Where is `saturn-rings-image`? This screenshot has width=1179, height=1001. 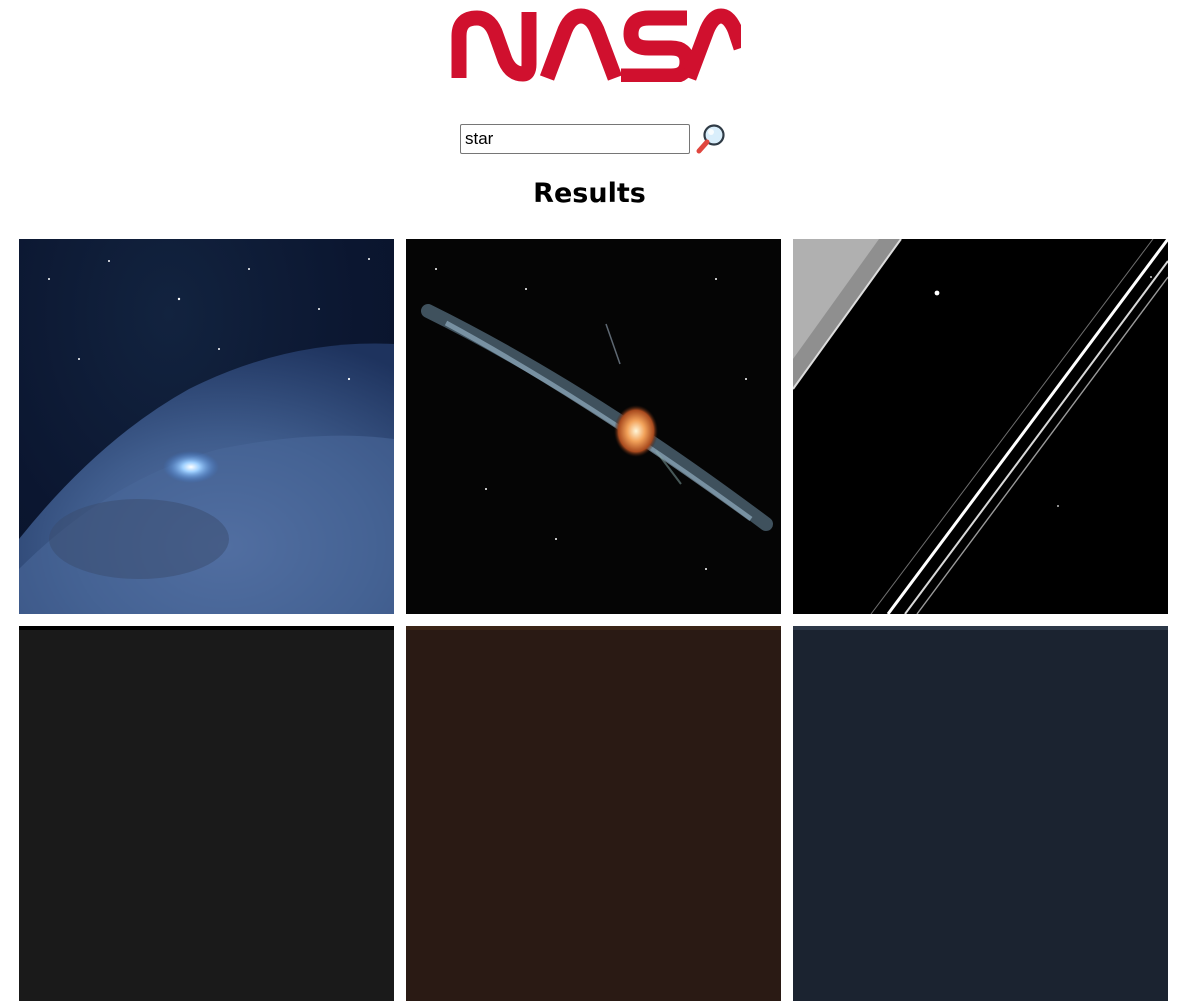
saturn-rings-image is located at coordinates (980, 426).